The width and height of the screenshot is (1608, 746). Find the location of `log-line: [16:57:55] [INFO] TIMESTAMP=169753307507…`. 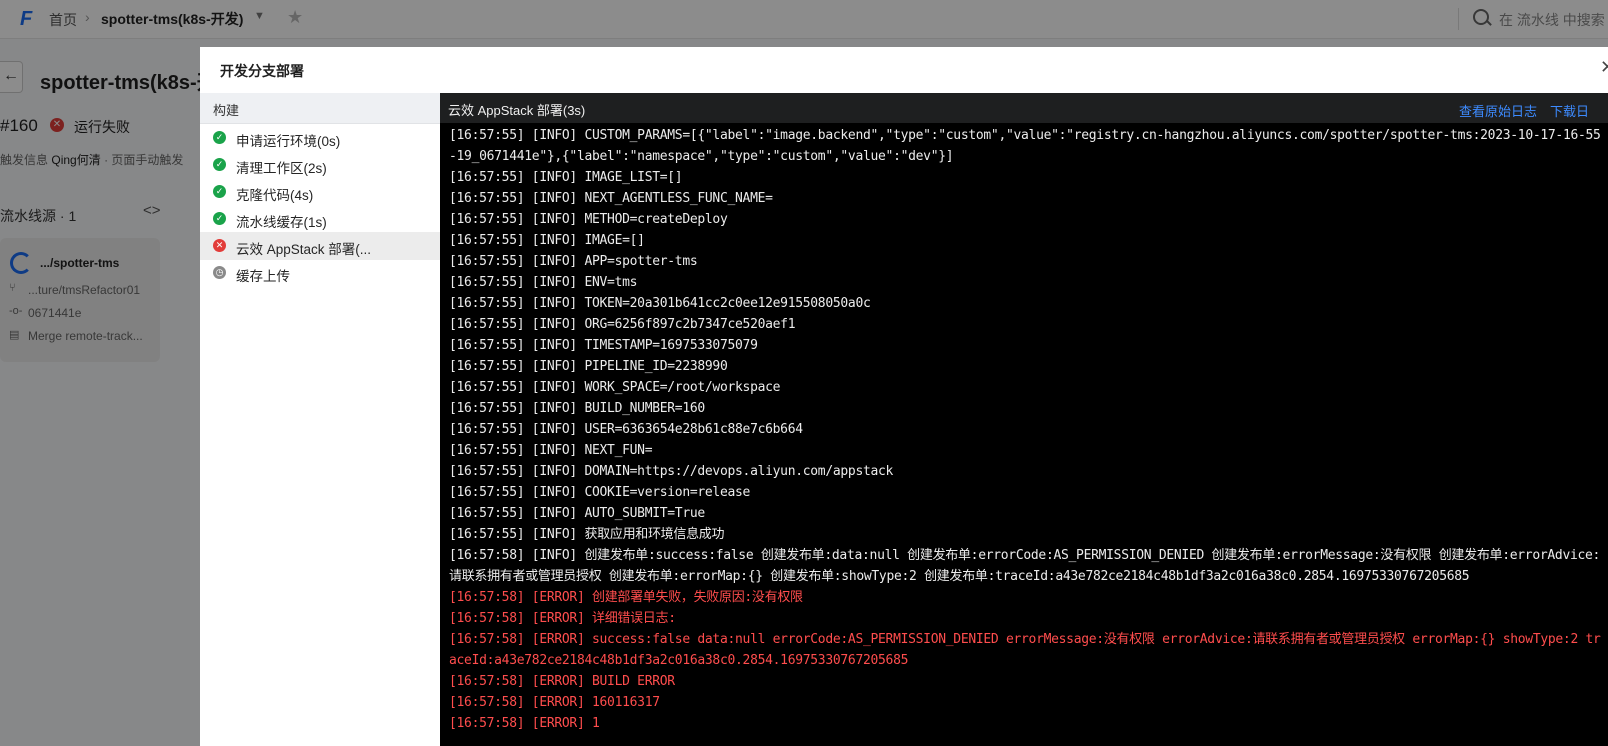

log-line: [16:57:55] [INFO] TIMESTAMP=169753307507… is located at coordinates (603, 345).